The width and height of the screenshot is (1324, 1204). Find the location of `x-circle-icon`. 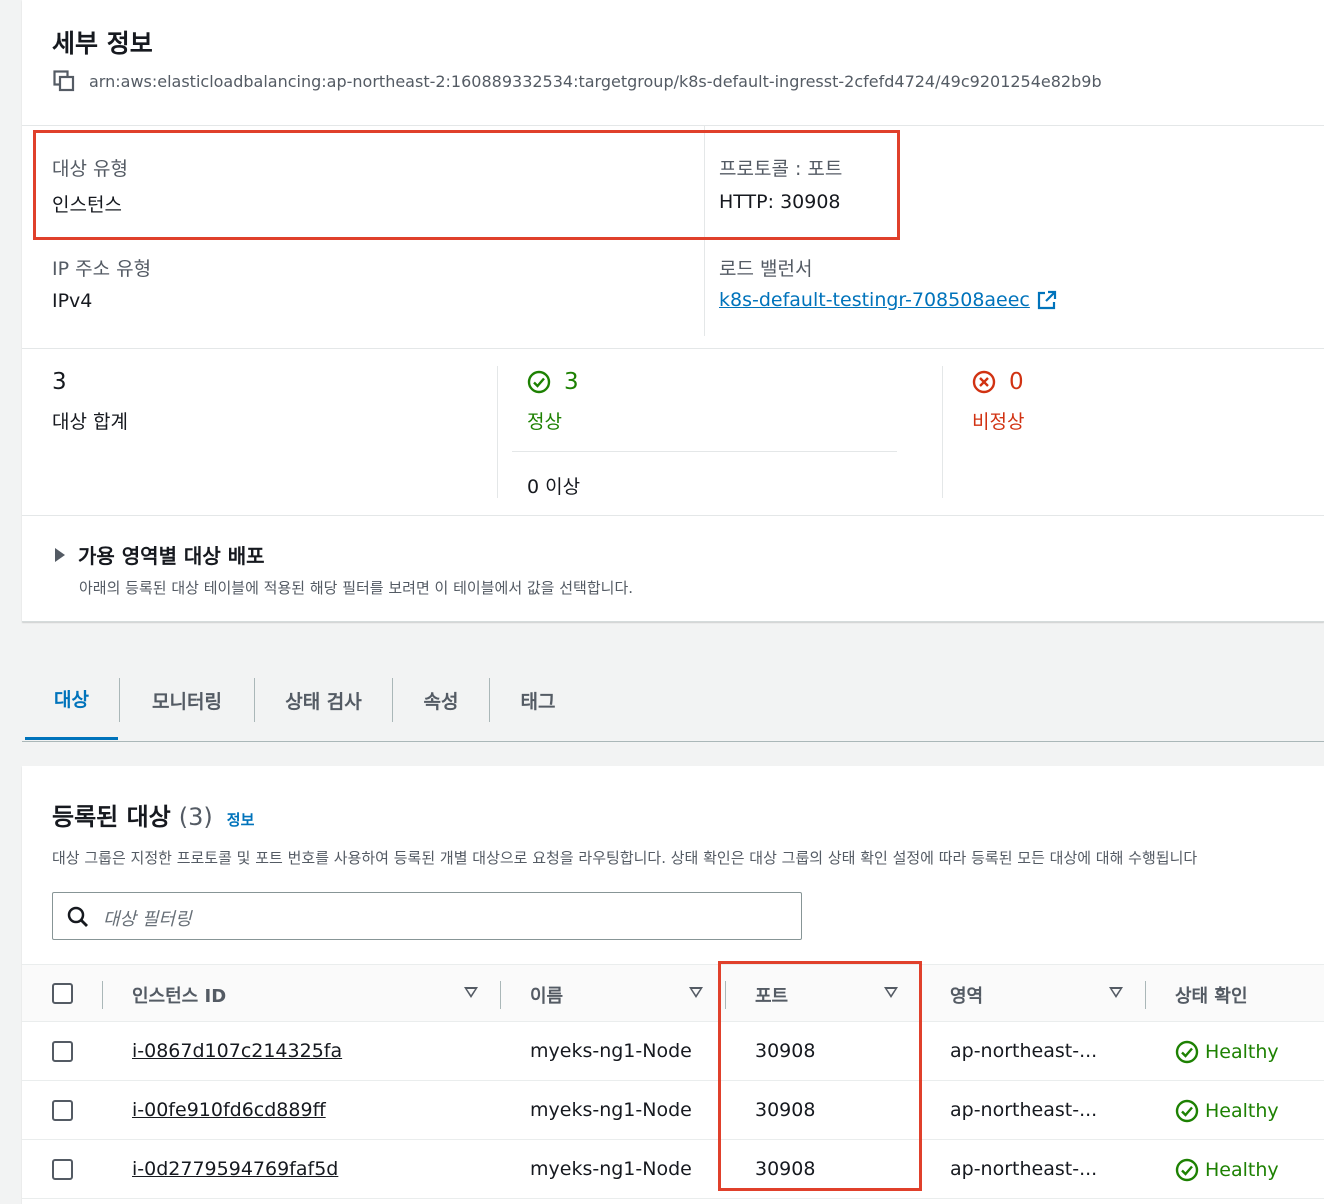

x-circle-icon is located at coordinates (984, 382).